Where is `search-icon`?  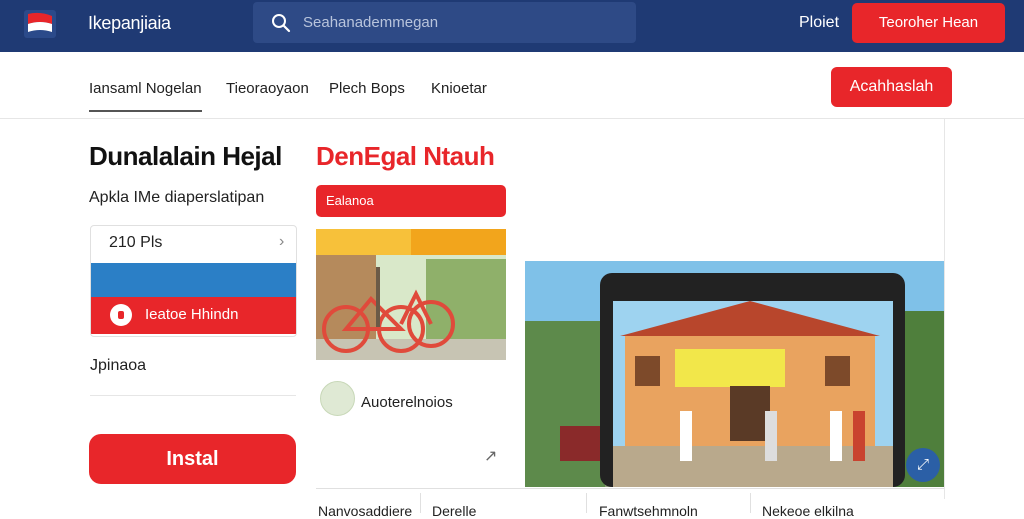 search-icon is located at coordinates (281, 23).